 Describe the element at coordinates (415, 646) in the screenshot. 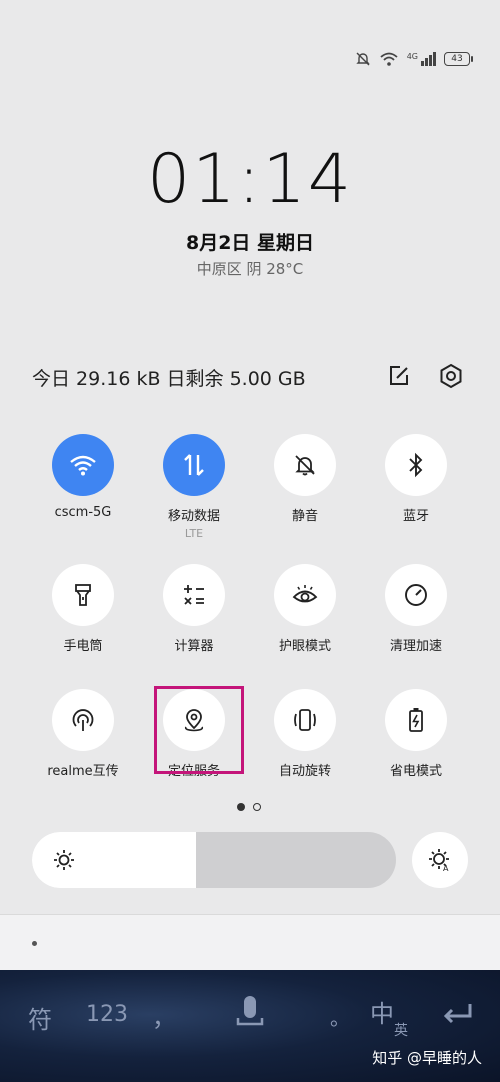

I see `tile-label: 清理加速` at that location.